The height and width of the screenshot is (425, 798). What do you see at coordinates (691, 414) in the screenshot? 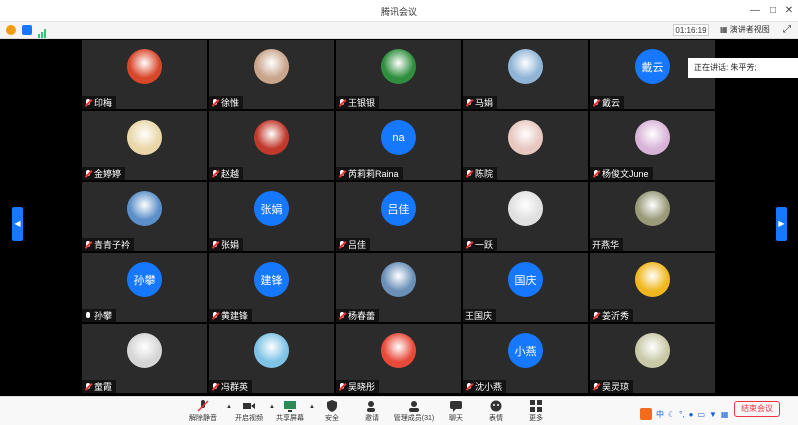
I see `mic-icon: ●` at bounding box center [691, 414].